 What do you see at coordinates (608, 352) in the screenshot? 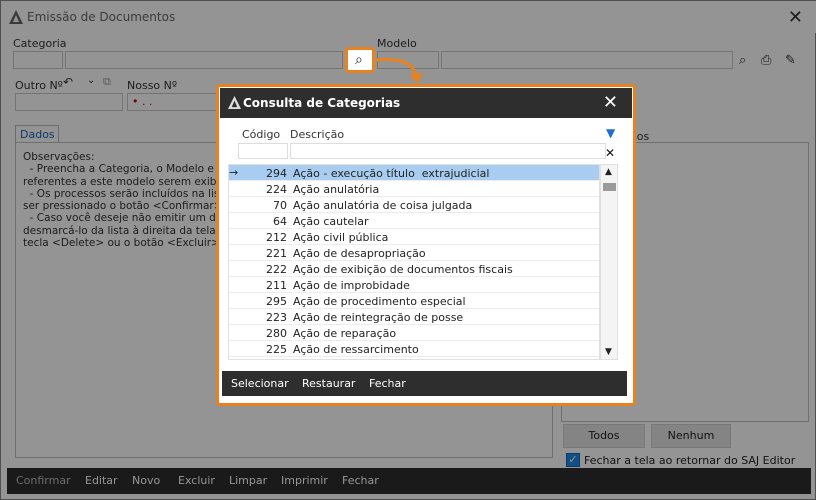
I see `scroll-down-icon: ▼` at bounding box center [608, 352].